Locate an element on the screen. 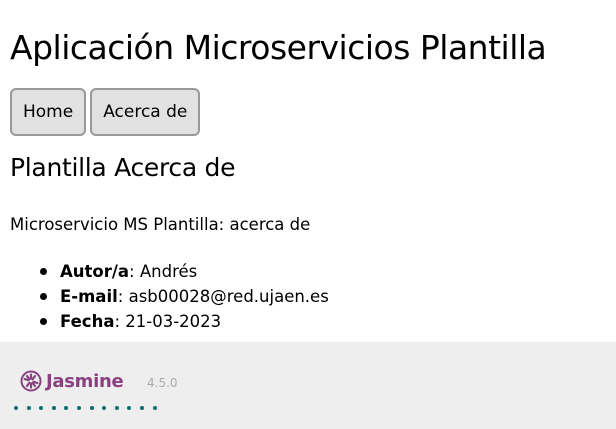 The image size is (616, 429). section-title: Plantilla Acerca de is located at coordinates (123, 167).